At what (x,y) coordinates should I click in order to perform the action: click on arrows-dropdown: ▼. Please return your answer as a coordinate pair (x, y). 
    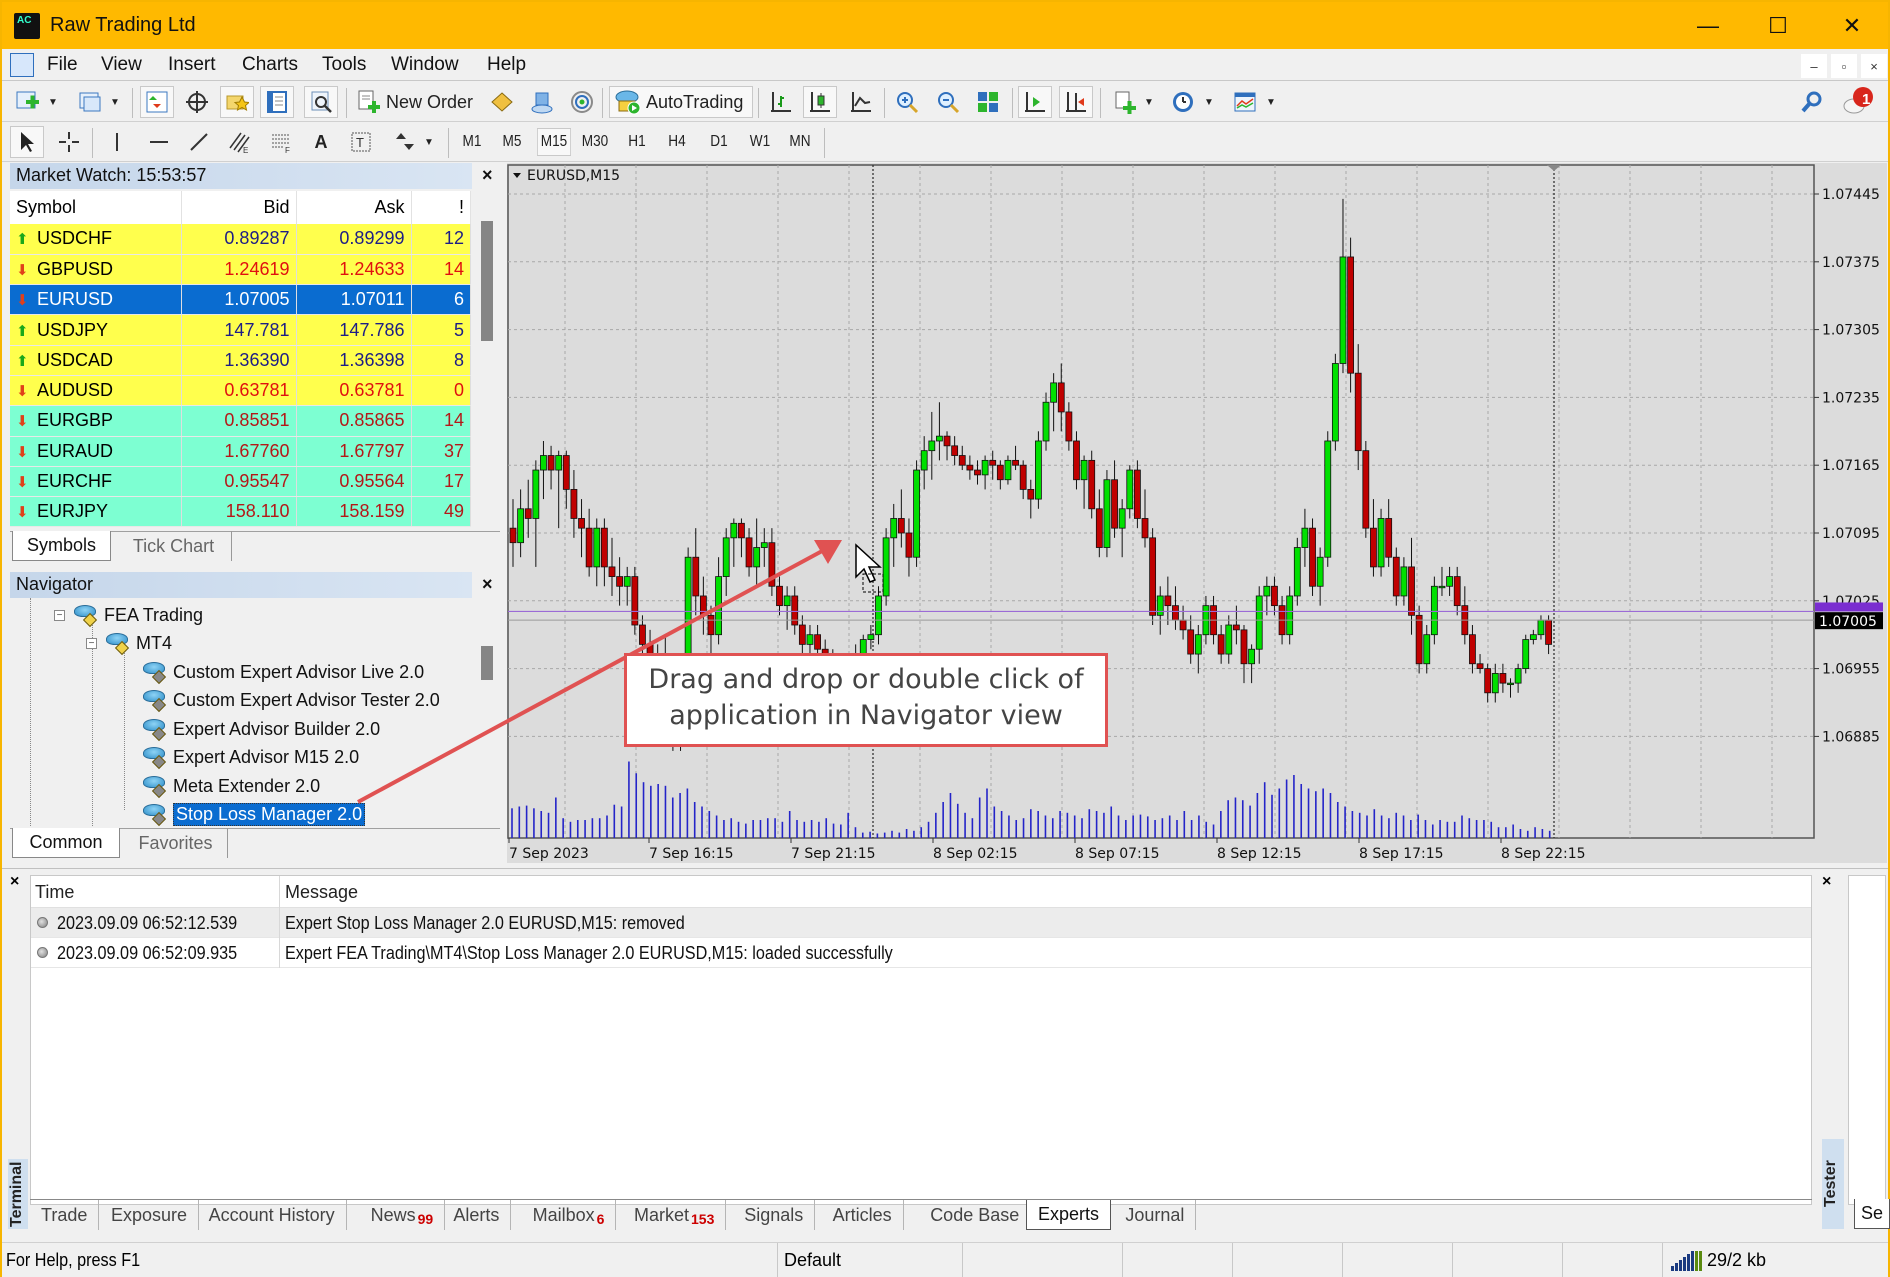
    Looking at the image, I should click on (429, 142).